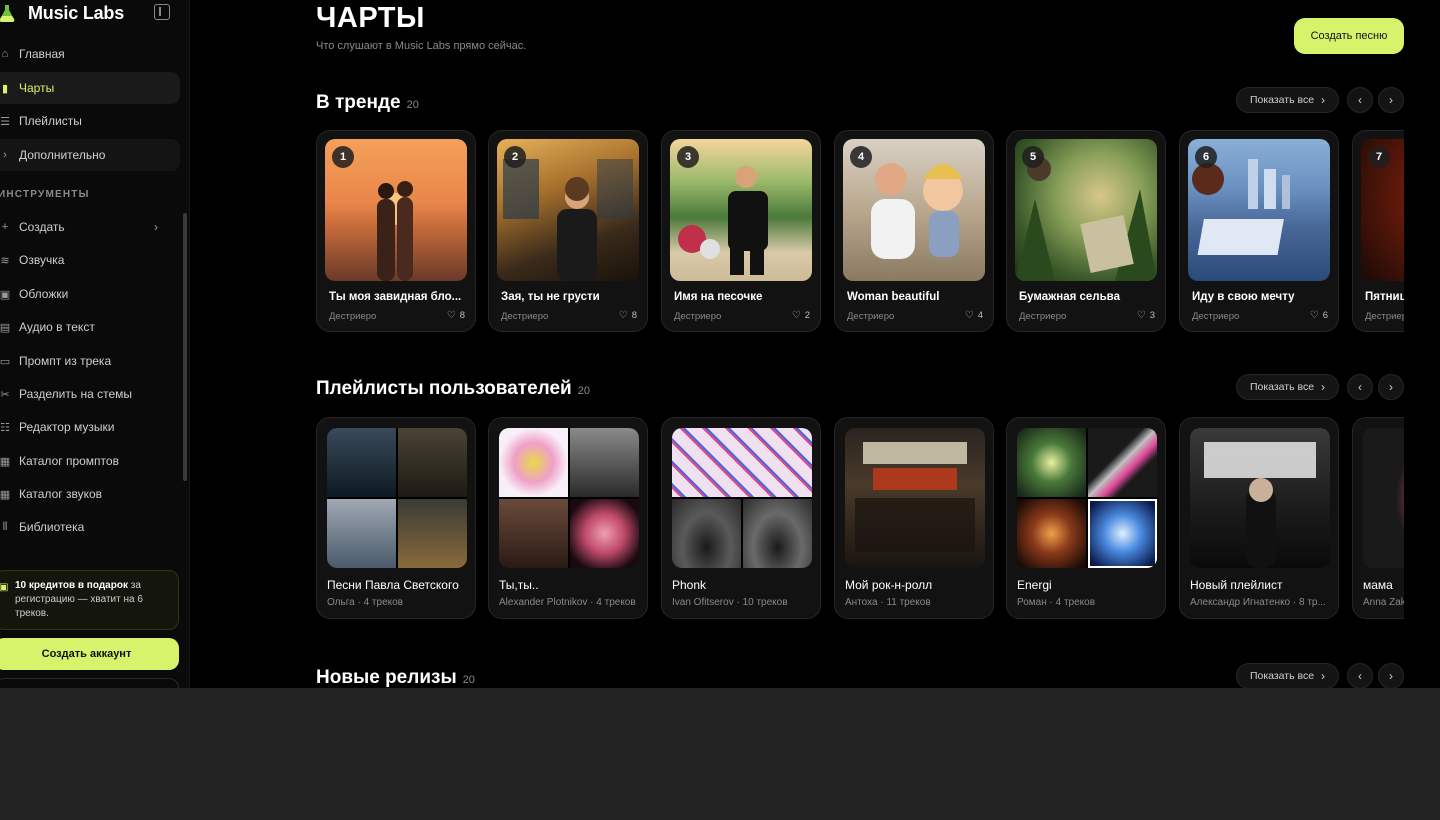 The image size is (1440, 820). I want to click on home-icon: ⌂, so click(5, 54).